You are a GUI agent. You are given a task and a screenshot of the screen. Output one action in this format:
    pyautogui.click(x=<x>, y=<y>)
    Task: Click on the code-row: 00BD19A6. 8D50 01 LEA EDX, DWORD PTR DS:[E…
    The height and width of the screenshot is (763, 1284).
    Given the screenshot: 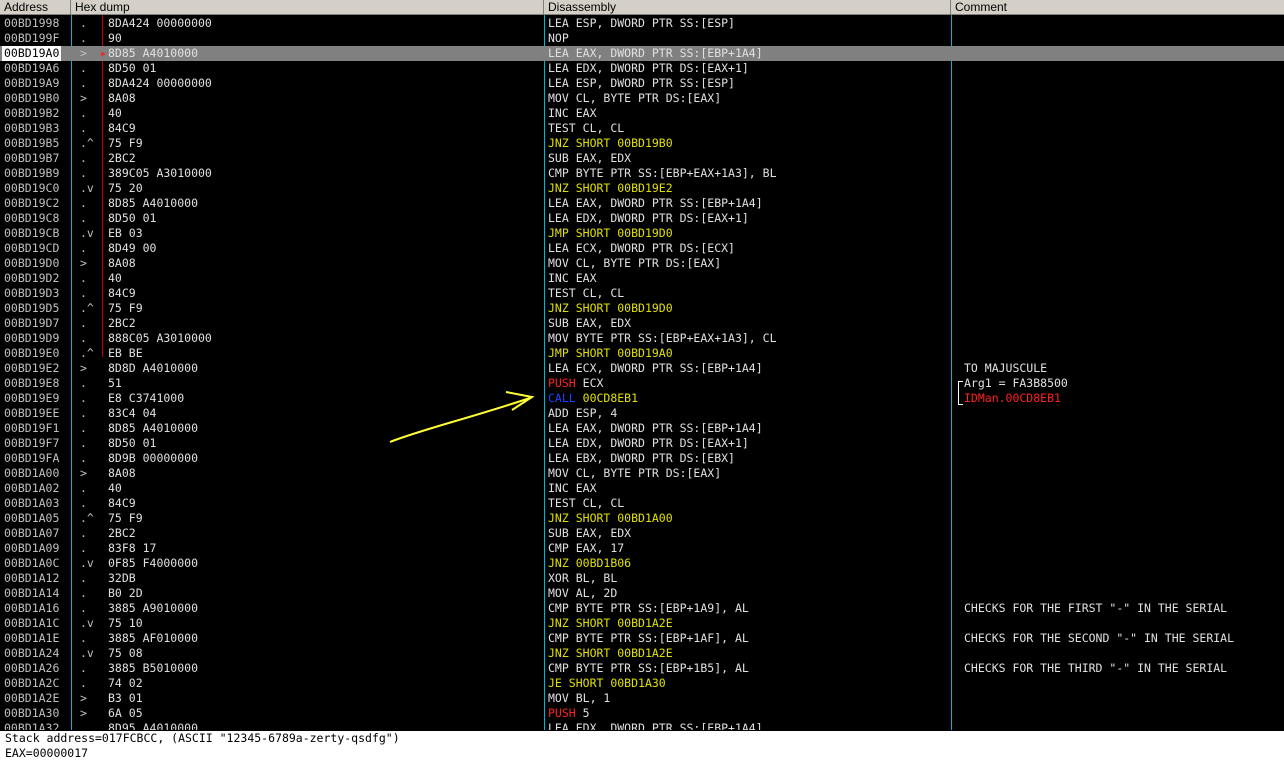 What is the action you would take?
    pyautogui.click(x=642, y=68)
    